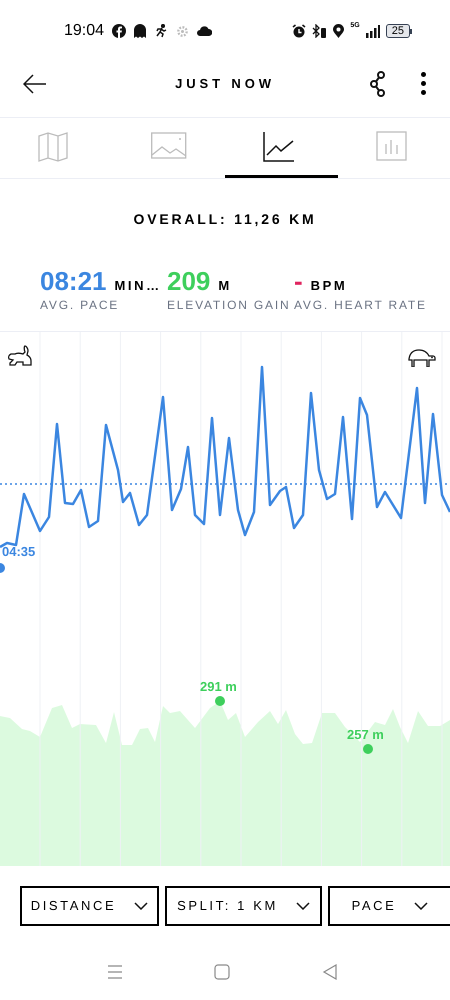 This screenshot has width=450, height=1000. What do you see at coordinates (73, 281) in the screenshot?
I see `stat-value: 08:21` at bounding box center [73, 281].